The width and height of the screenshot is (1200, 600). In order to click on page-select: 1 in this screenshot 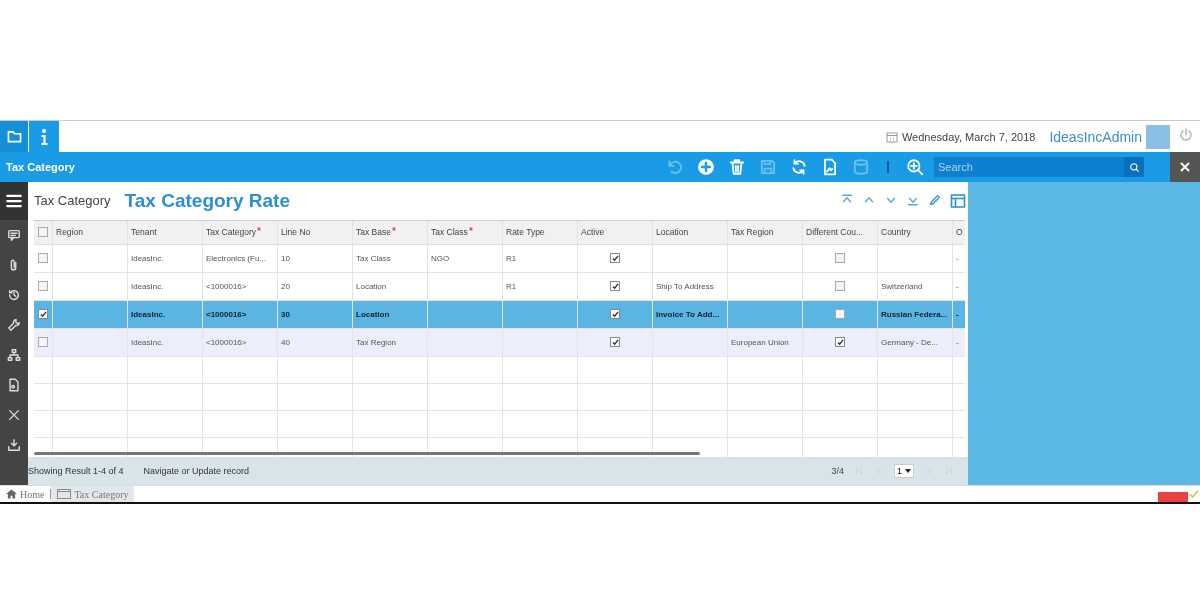, I will do `click(904, 471)`.